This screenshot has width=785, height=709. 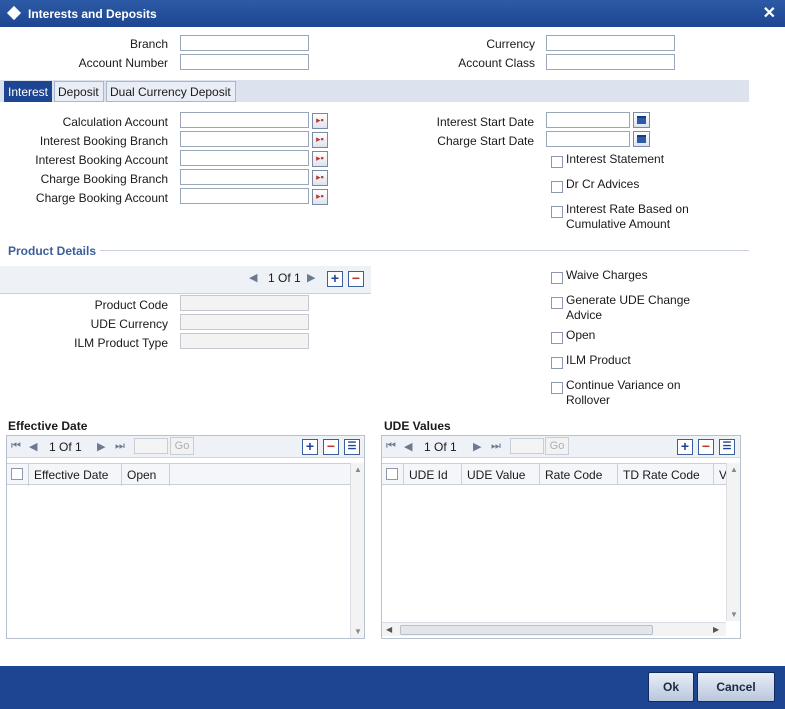 I want to click on ilm-product-label: ILM Product, so click(x=598, y=360).